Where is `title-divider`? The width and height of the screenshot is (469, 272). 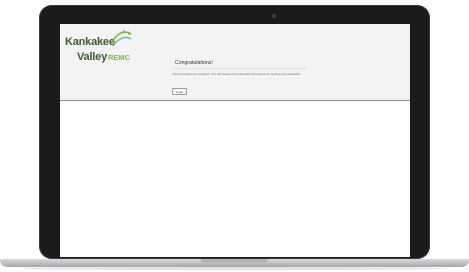
title-divider is located at coordinates (239, 68).